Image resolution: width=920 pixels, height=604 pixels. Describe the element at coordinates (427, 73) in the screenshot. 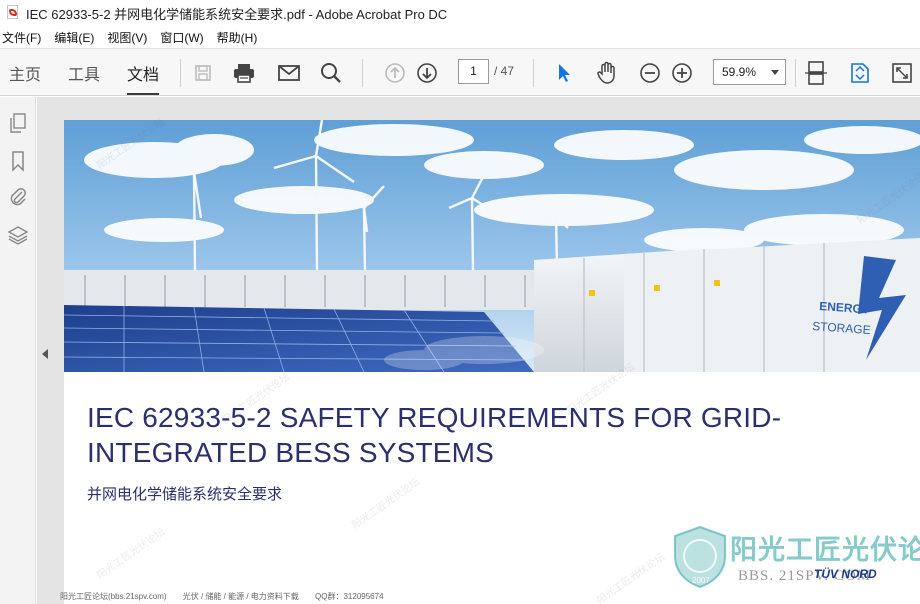

I see `page-down-icon` at that location.